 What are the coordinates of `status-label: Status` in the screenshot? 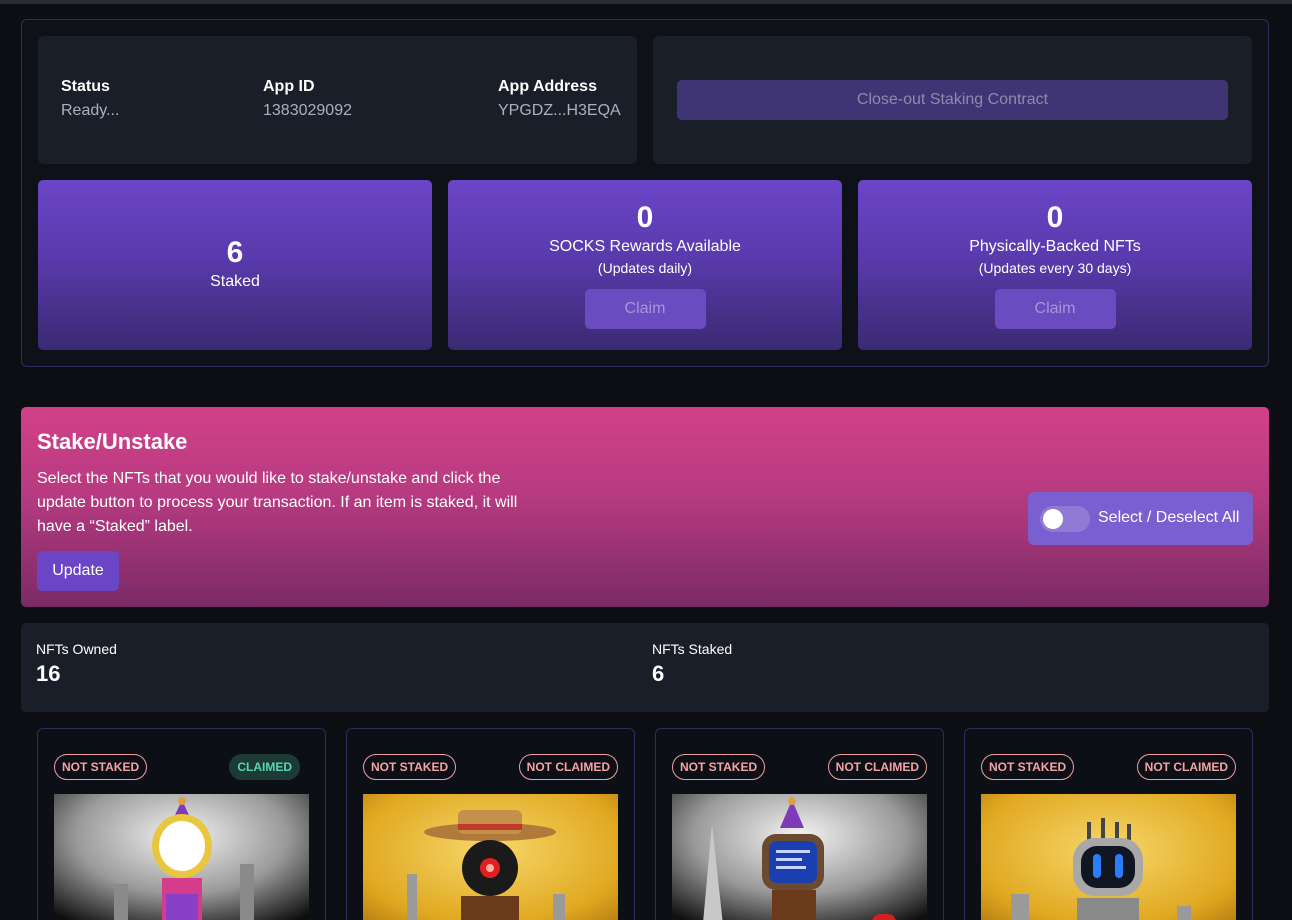 It's located at (85, 86).